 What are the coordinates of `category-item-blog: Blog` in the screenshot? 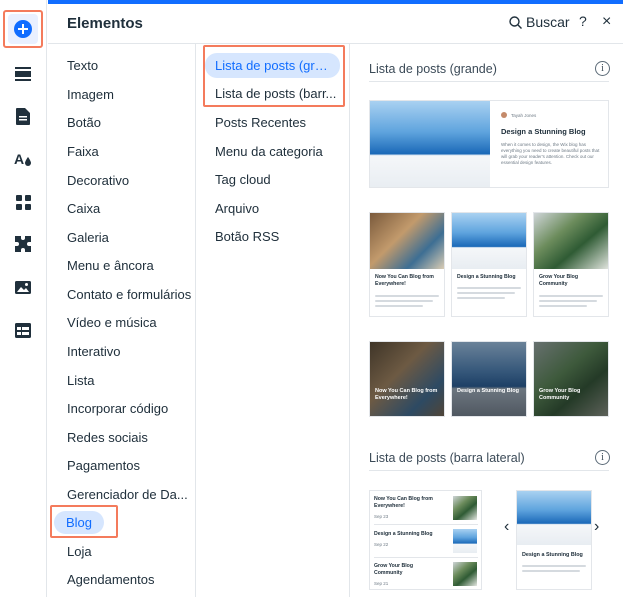 It's located at (79, 522).